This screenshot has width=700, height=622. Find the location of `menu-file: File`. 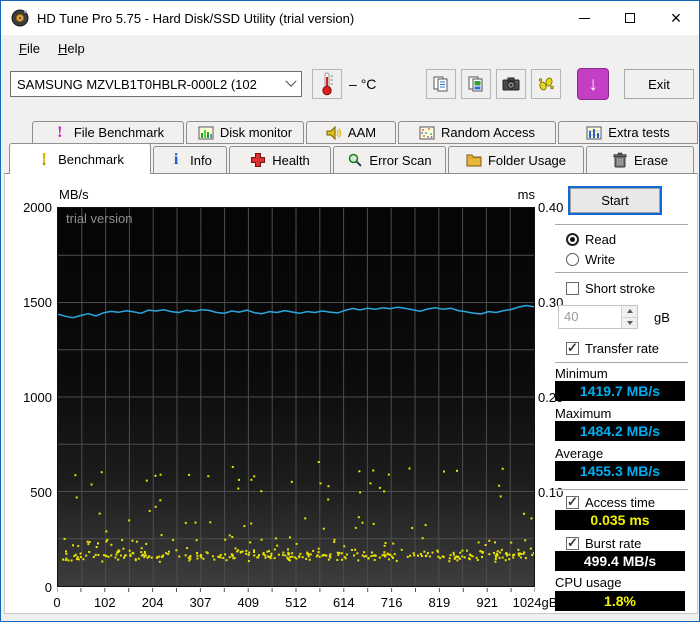

menu-file: File is located at coordinates (29, 48).